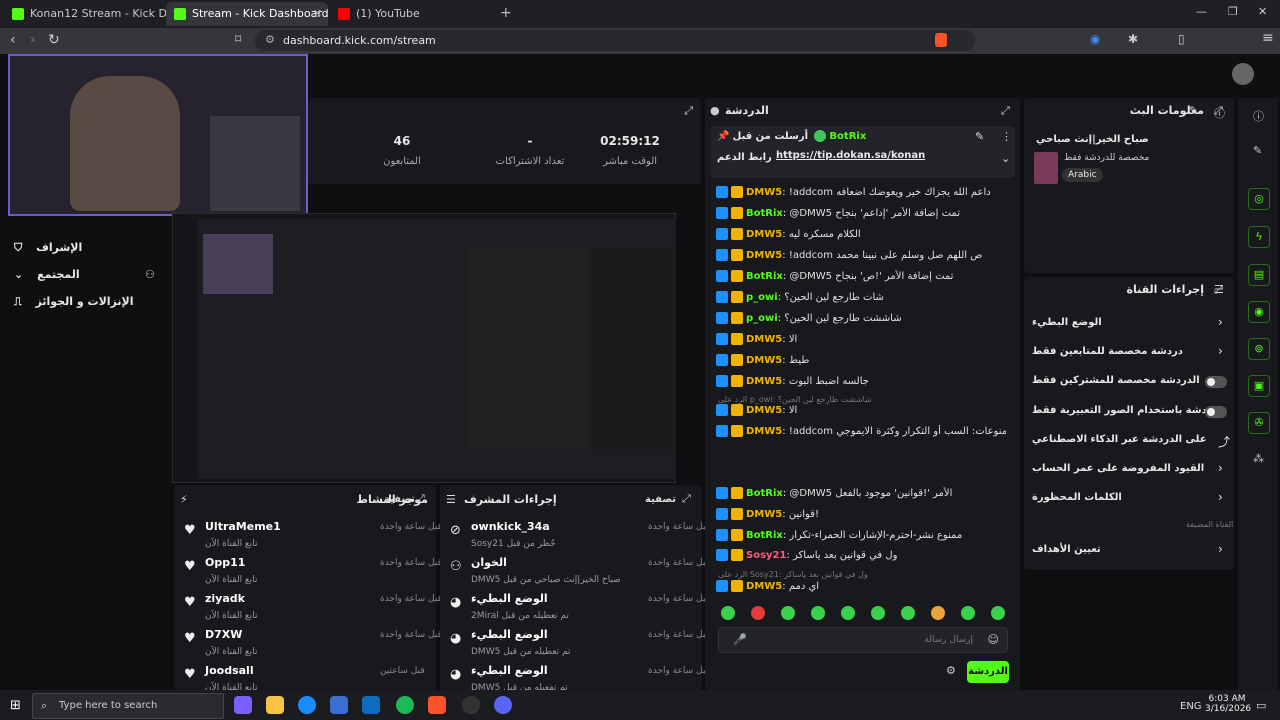  What do you see at coordinates (1181, 39) in the screenshot?
I see `sidebar-toggle-icon: ▯` at bounding box center [1181, 39].